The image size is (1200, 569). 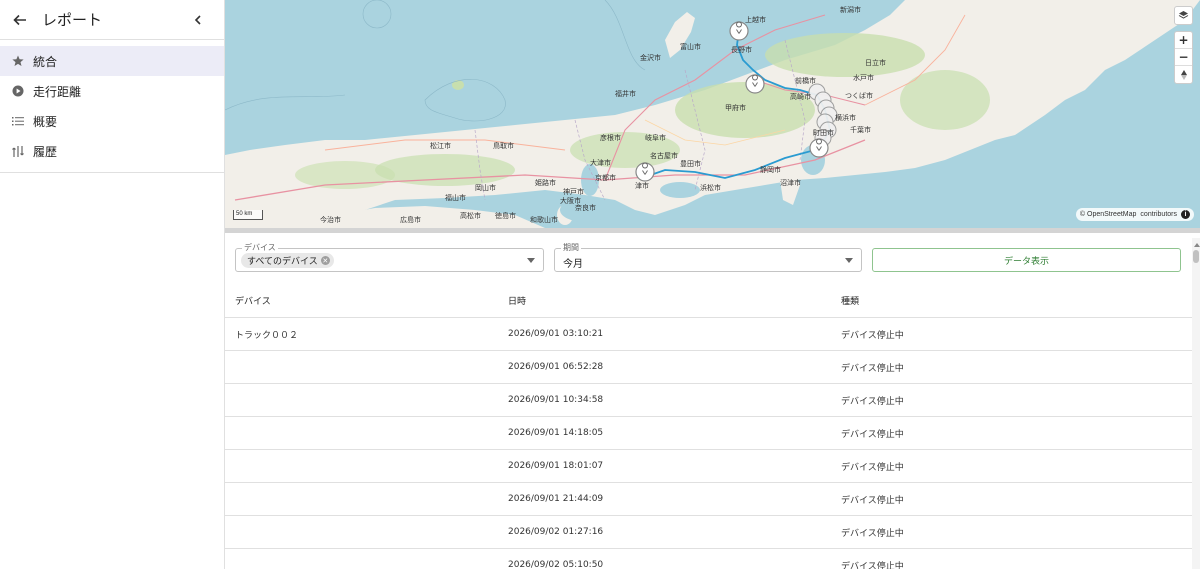 I want to click on map-city-label: 津市, so click(x=642, y=185).